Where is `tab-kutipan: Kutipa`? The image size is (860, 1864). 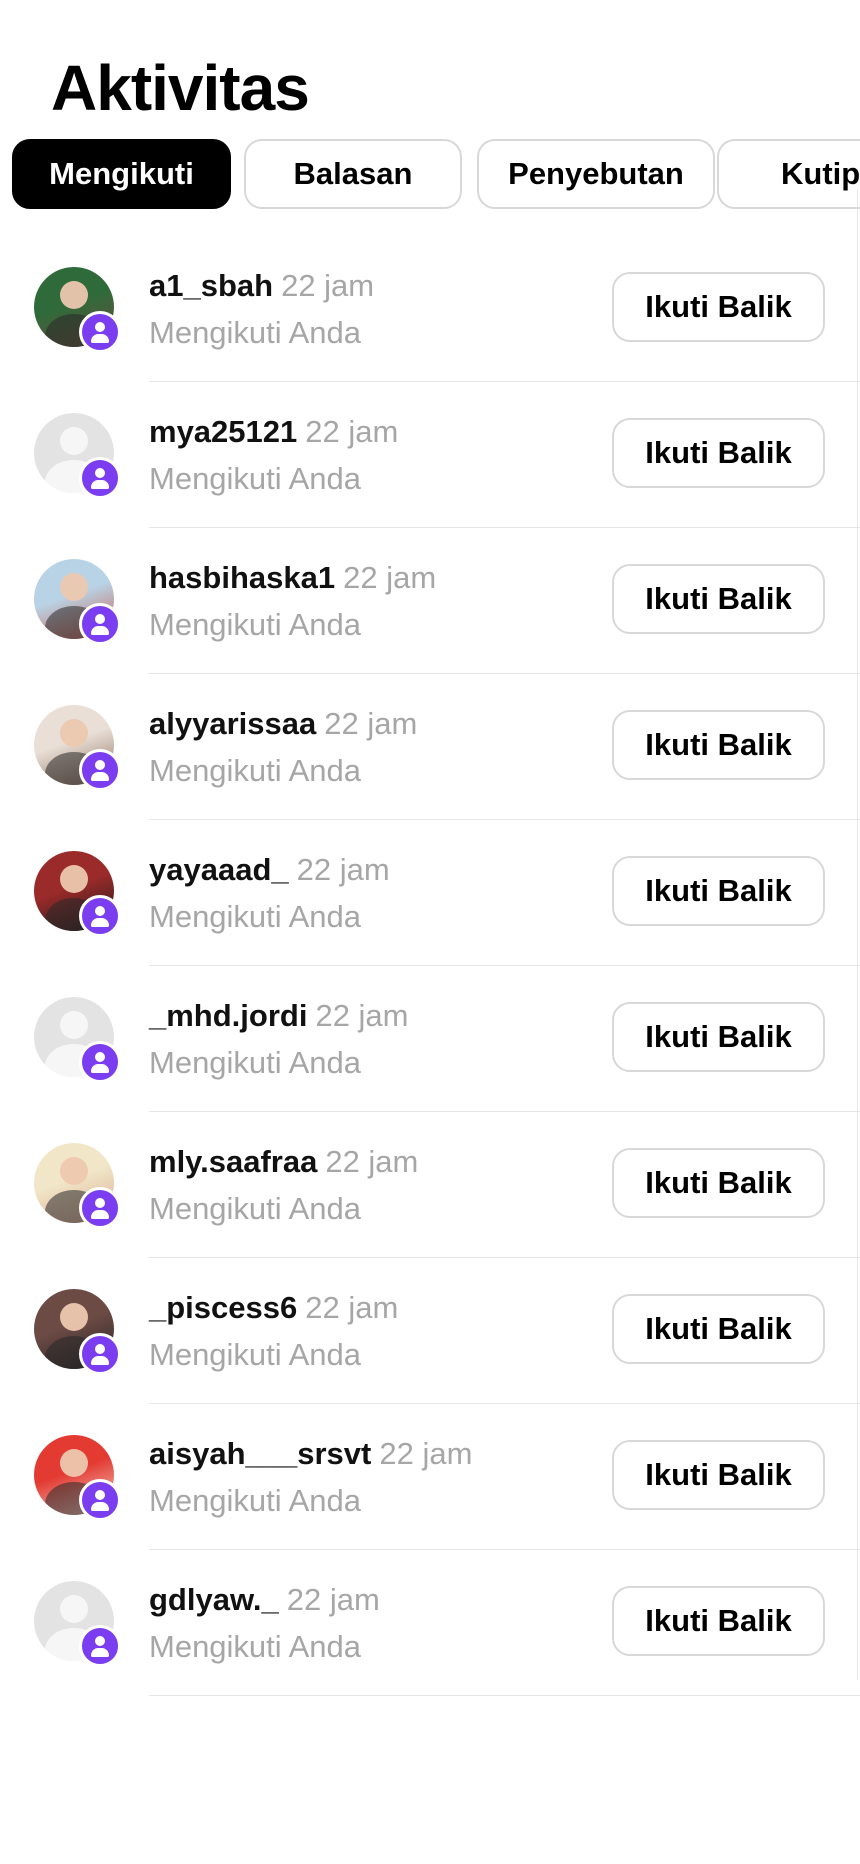 tab-kutipan: Kutipa is located at coordinates (788, 174).